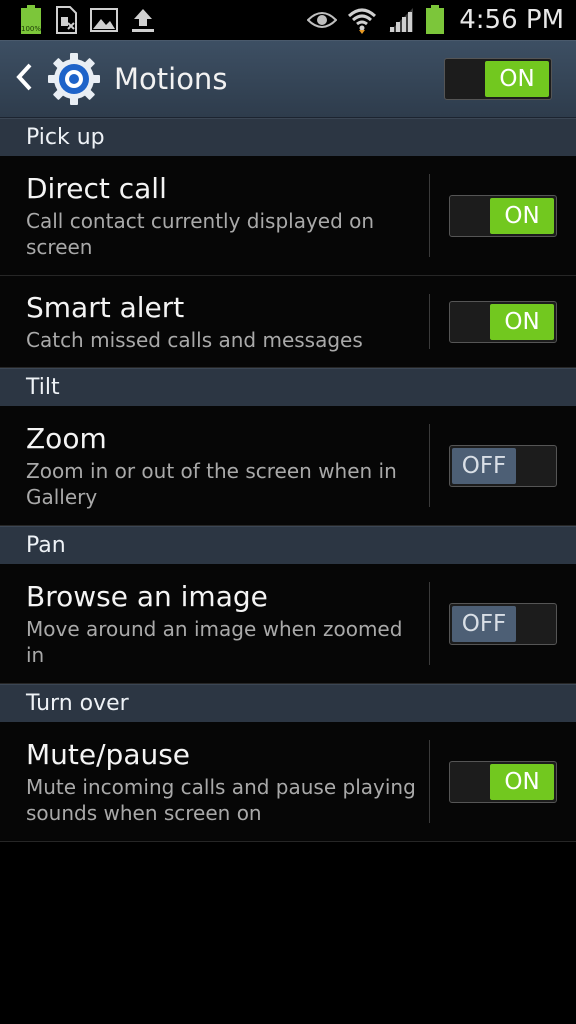 The width and height of the screenshot is (576, 1024). Describe the element at coordinates (31, 20) in the screenshot. I see `battery-full-small-icon: 100%` at that location.